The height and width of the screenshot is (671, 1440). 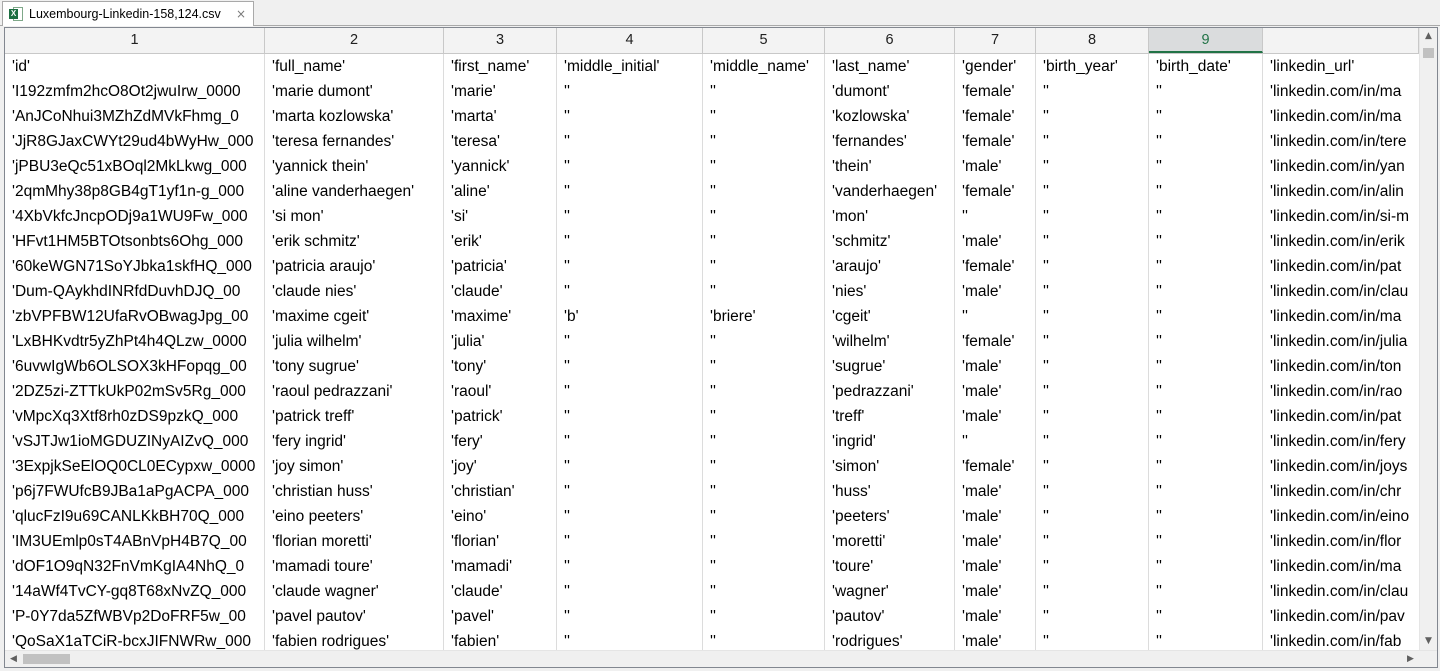 I want to click on table-cell: 'linkedin.com/in/fab, so click(x=1341, y=639).